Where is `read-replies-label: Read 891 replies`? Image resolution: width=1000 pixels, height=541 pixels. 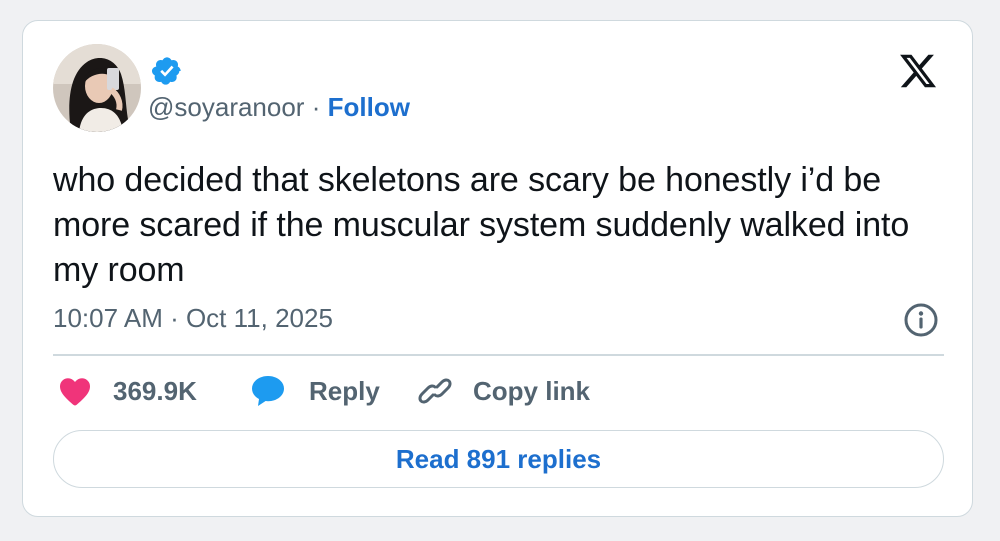 read-replies-label: Read 891 replies is located at coordinates (498, 458).